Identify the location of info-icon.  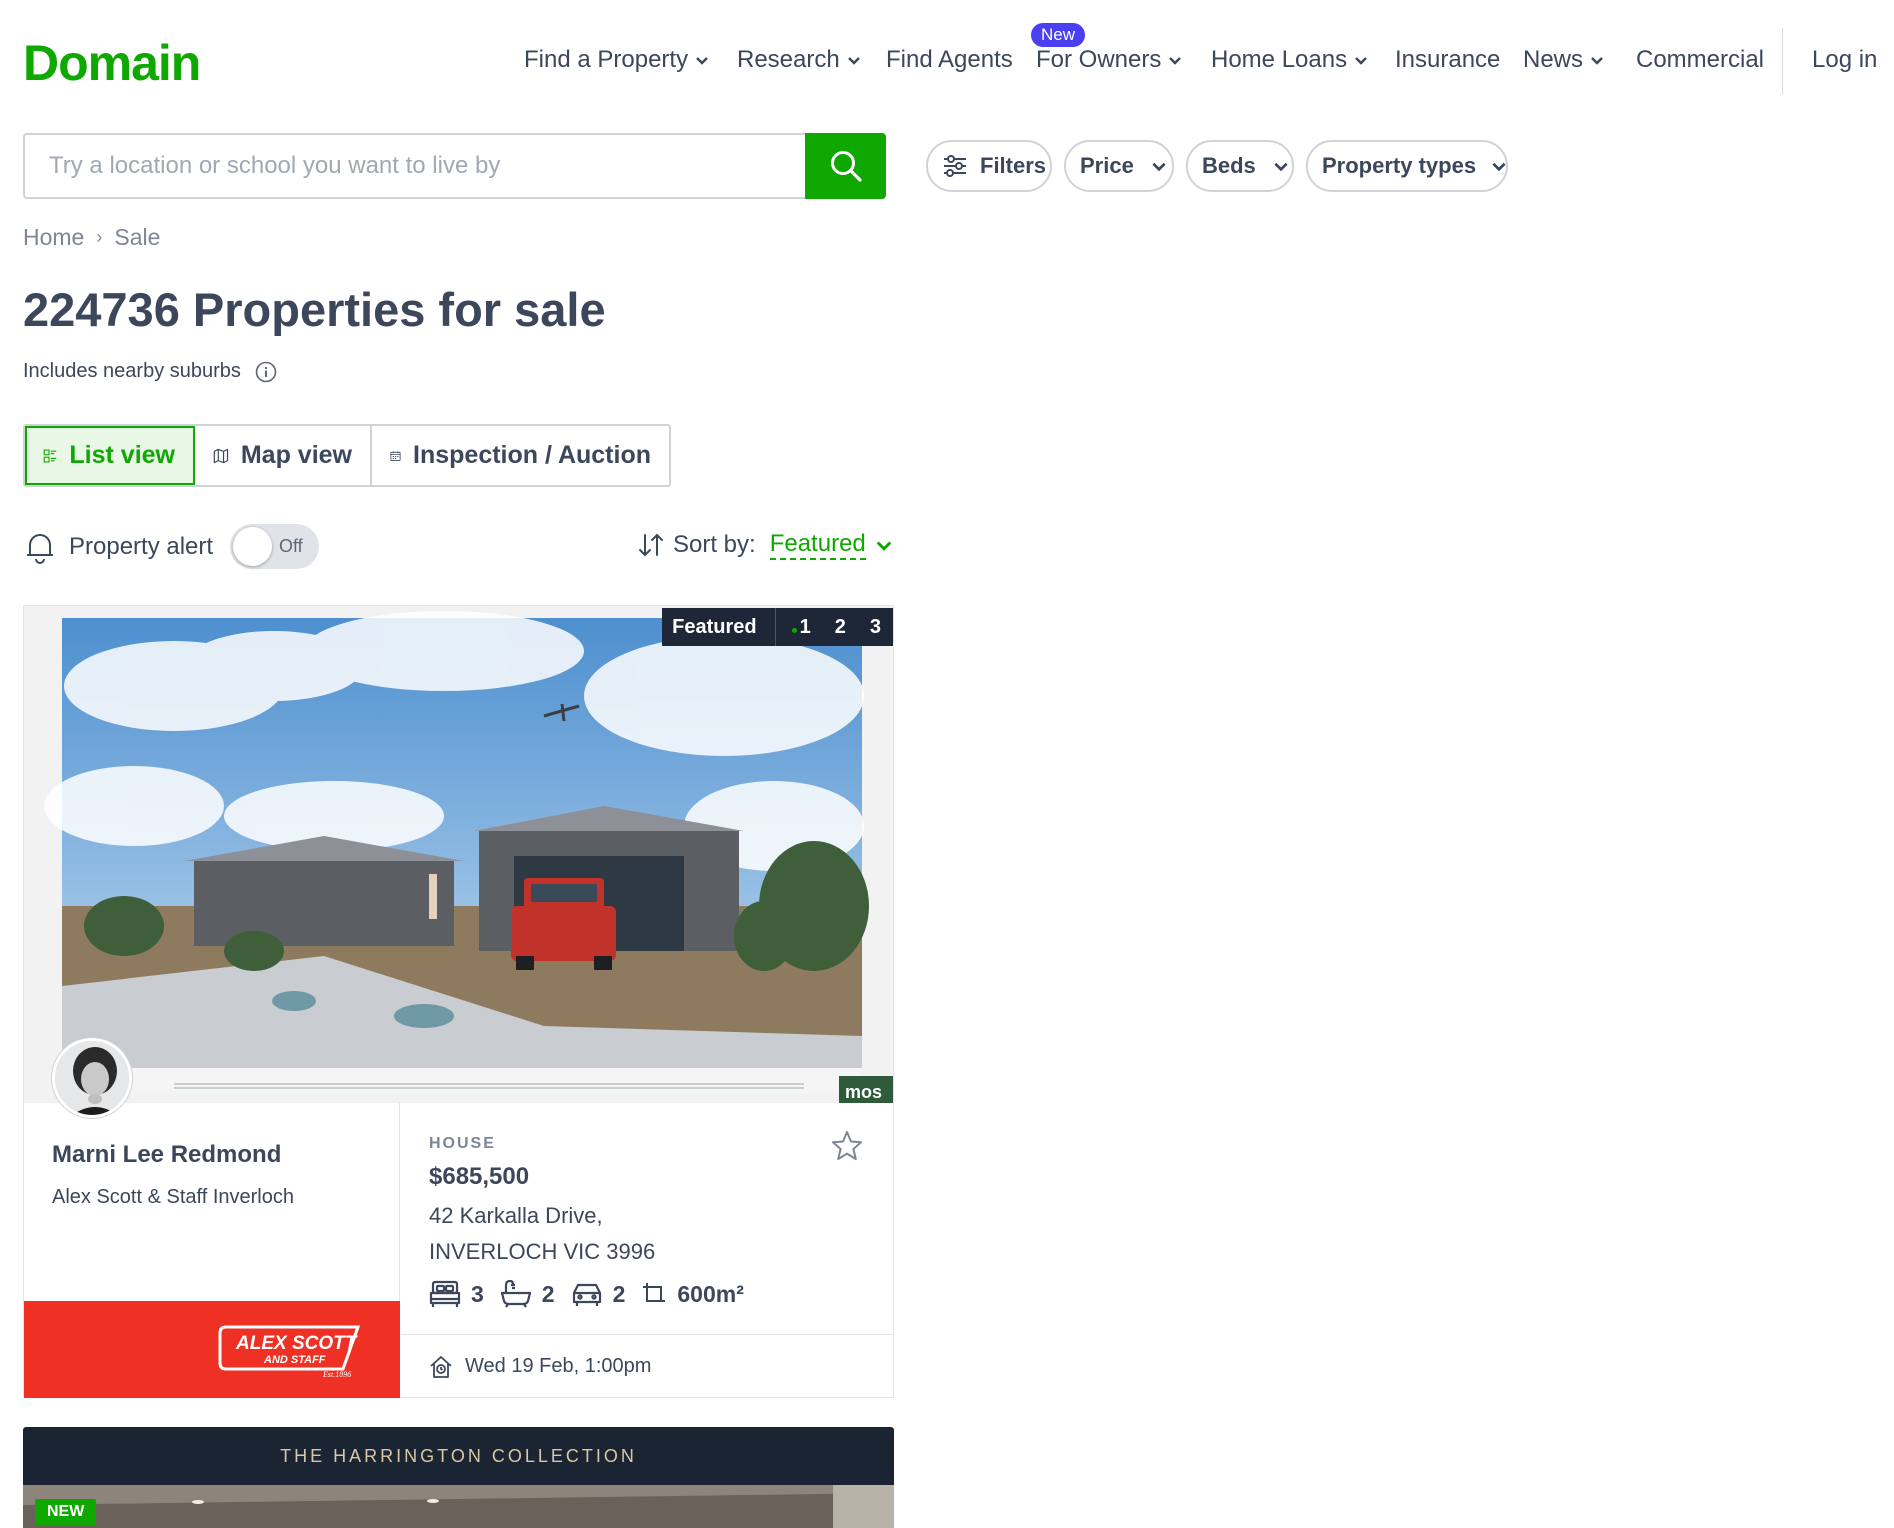
(266, 372).